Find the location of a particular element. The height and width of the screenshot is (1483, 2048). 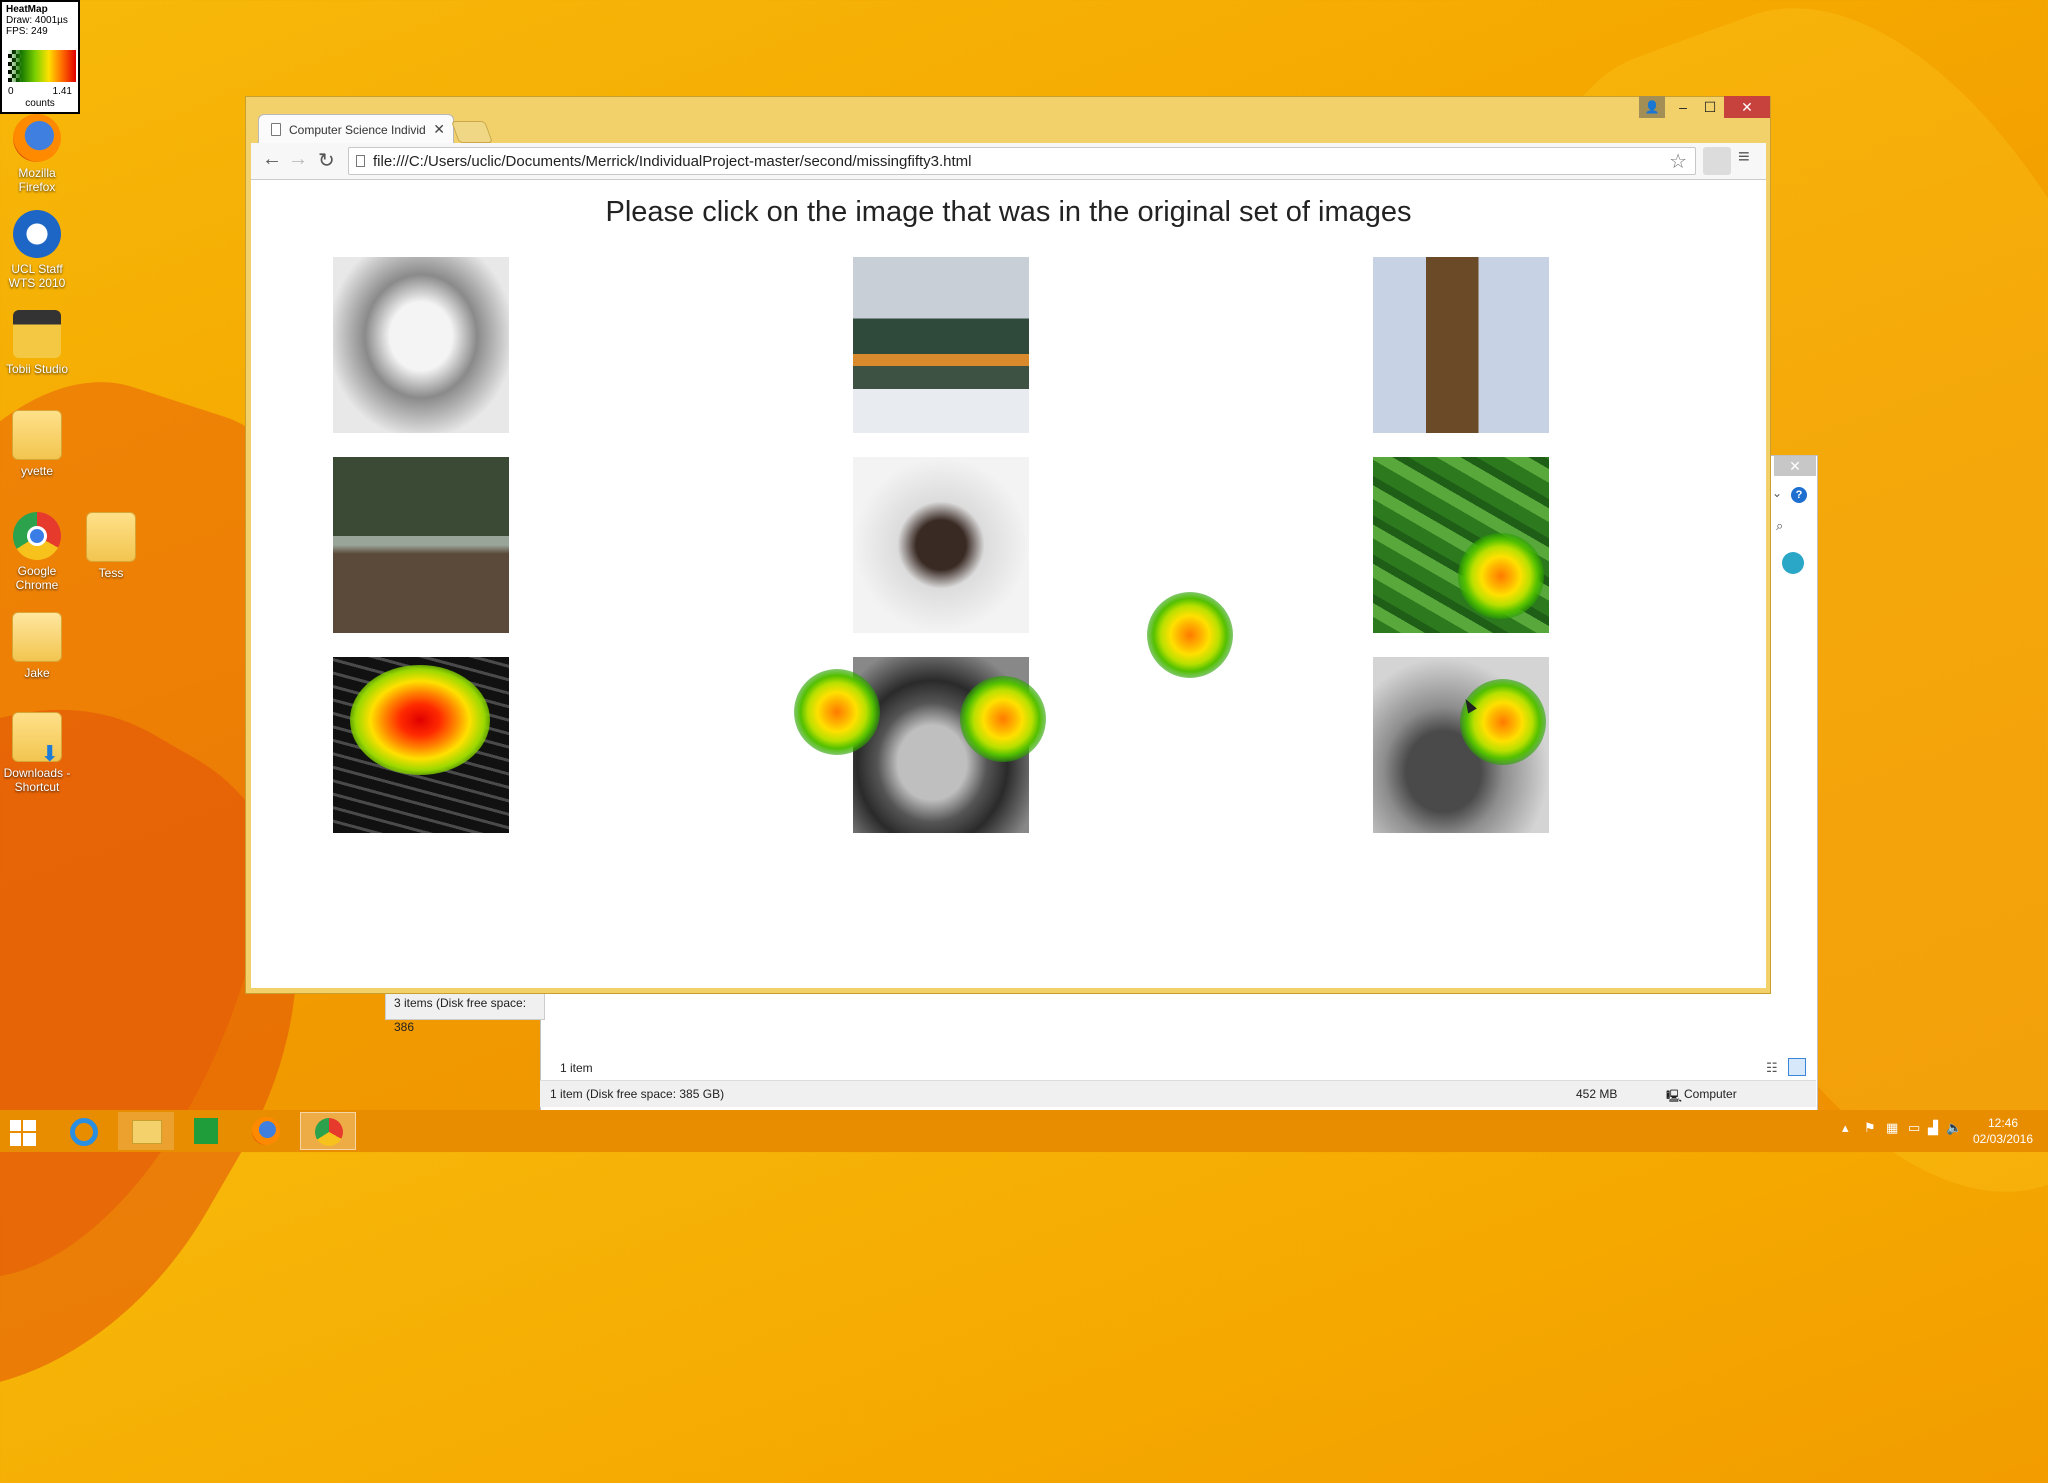

heatmap-scale-min: 0 is located at coordinates (11, 91).